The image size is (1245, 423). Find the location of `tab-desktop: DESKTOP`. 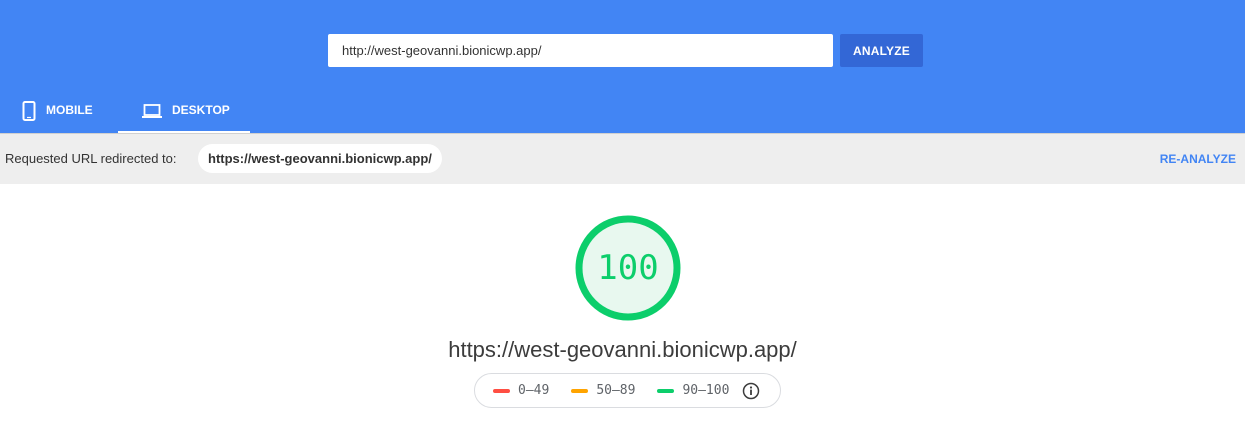

tab-desktop: DESKTOP is located at coordinates (184, 110).